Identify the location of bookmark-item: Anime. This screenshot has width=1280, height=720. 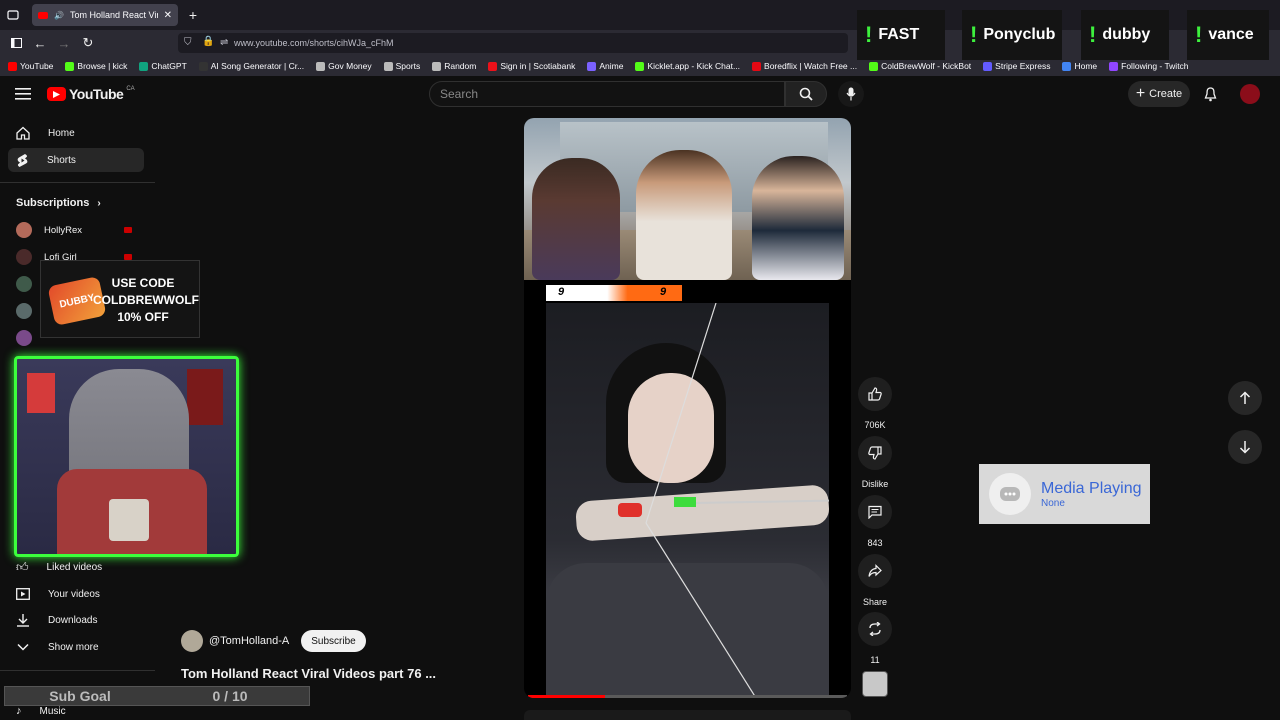
(605, 66).